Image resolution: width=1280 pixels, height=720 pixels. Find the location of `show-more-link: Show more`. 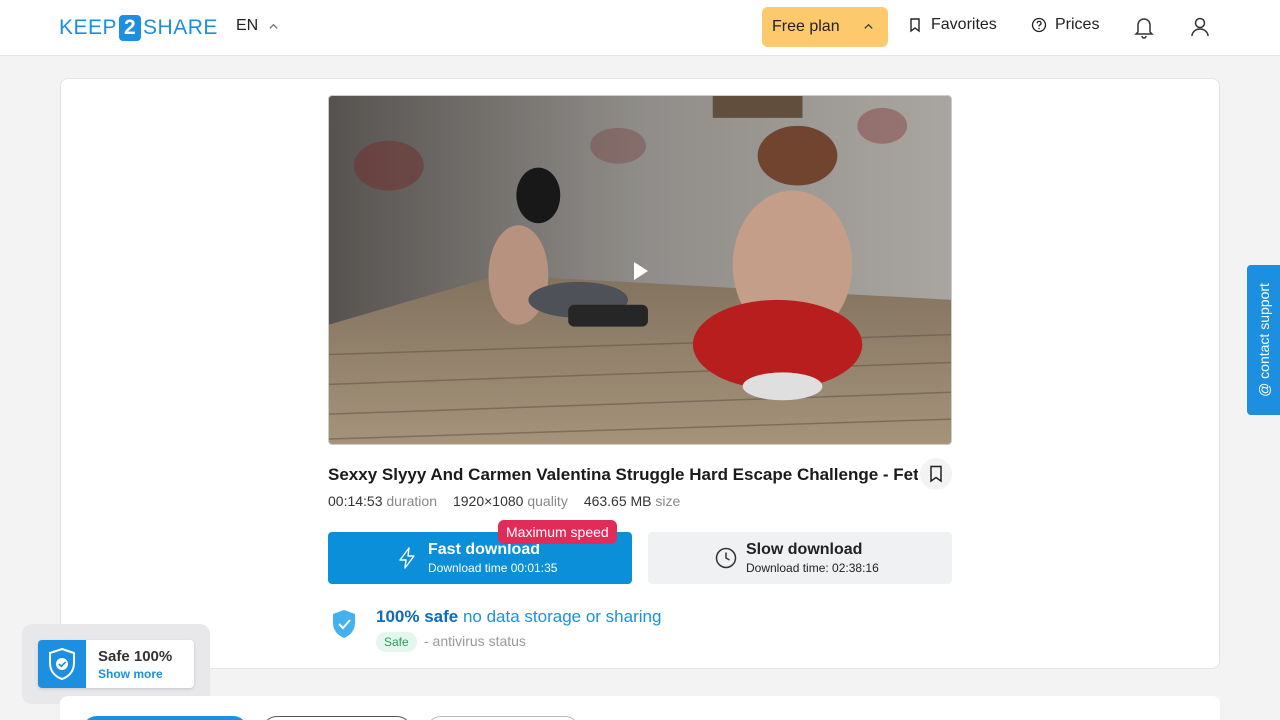

show-more-link: Show more is located at coordinates (130, 674).